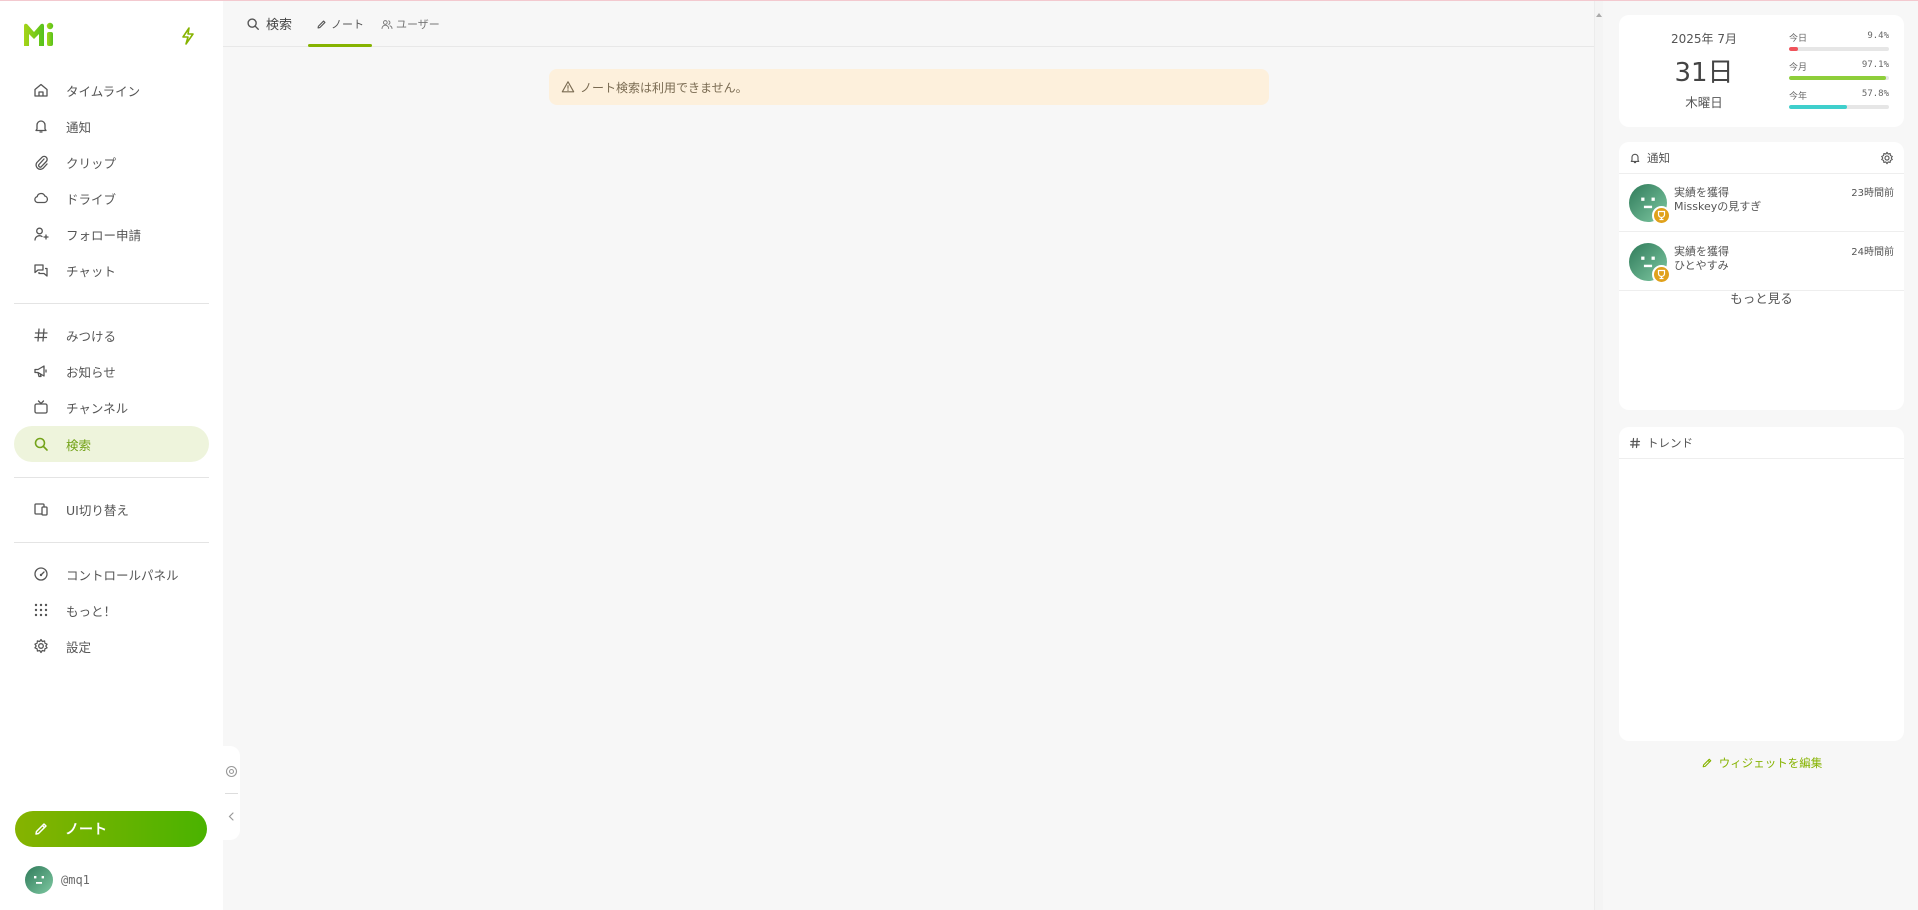 This screenshot has width=1918, height=910. Describe the element at coordinates (387, 24) in the screenshot. I see `users-icon` at that location.